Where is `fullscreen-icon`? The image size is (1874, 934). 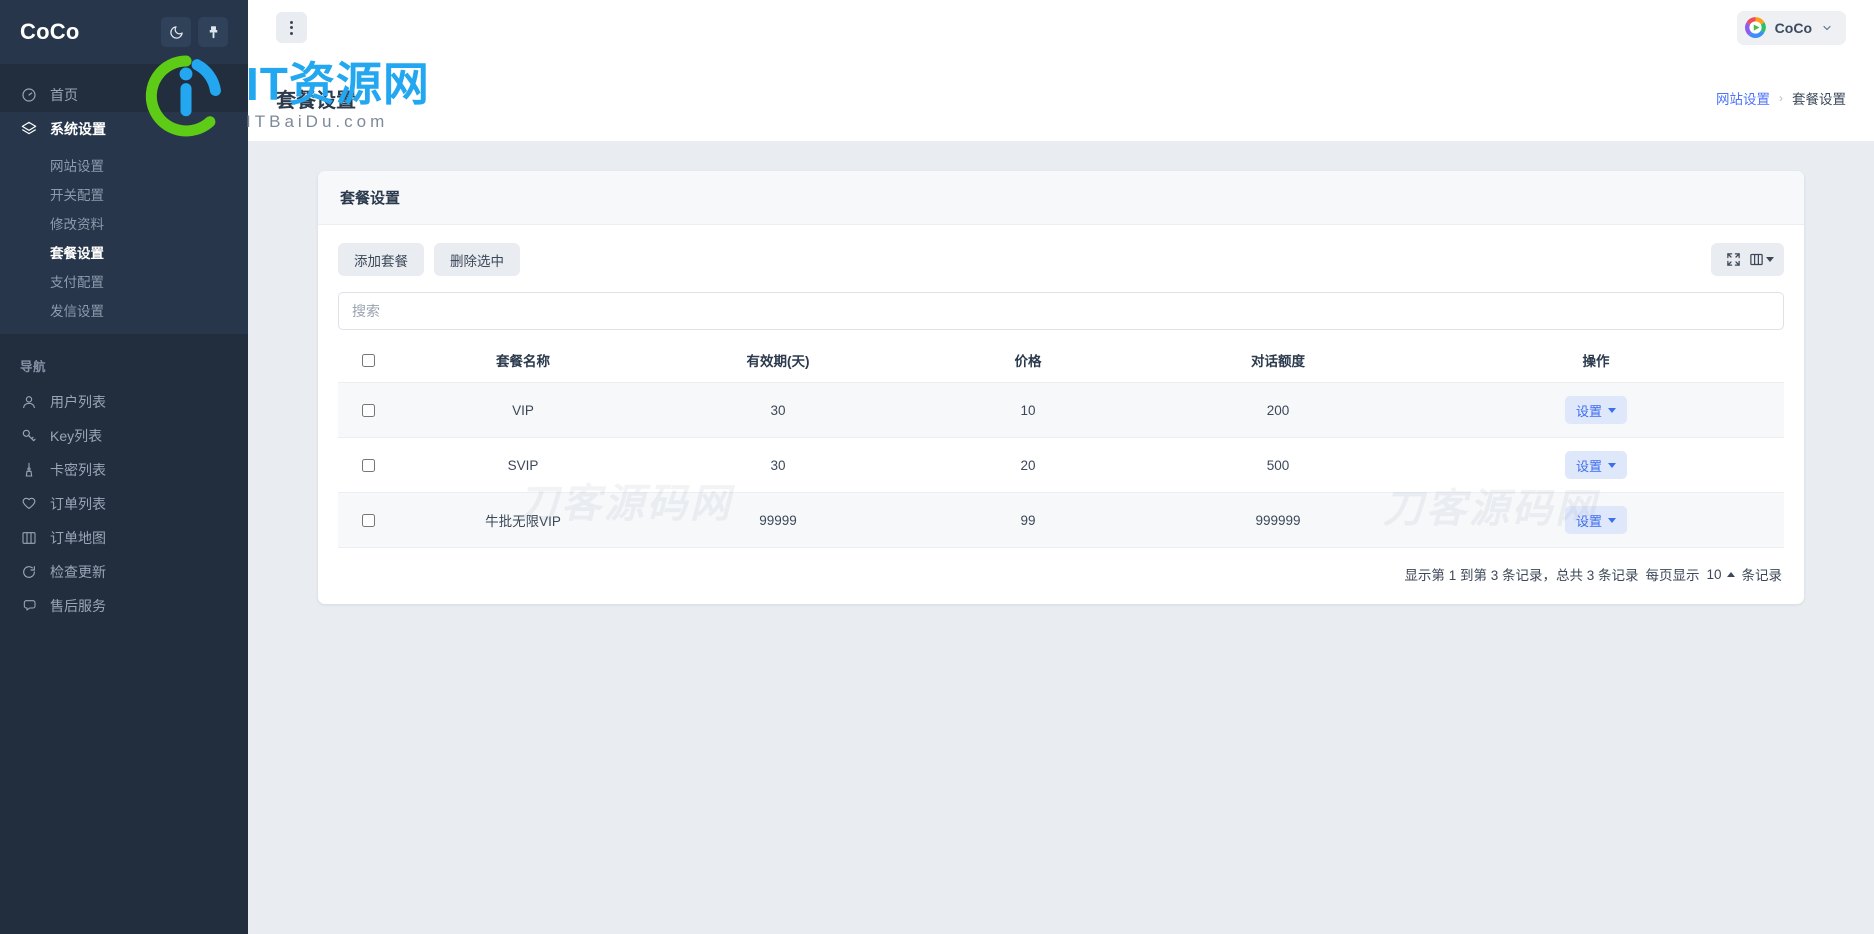
fullscreen-icon is located at coordinates (1733, 259).